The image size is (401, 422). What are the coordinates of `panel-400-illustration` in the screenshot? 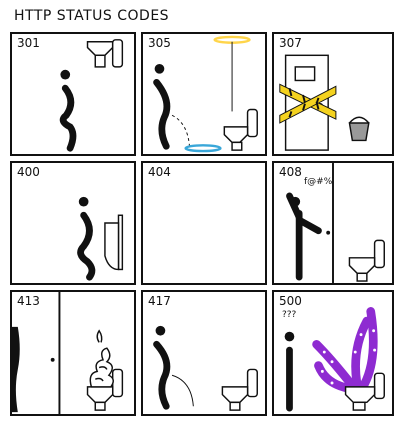 It's located at (100, 238).